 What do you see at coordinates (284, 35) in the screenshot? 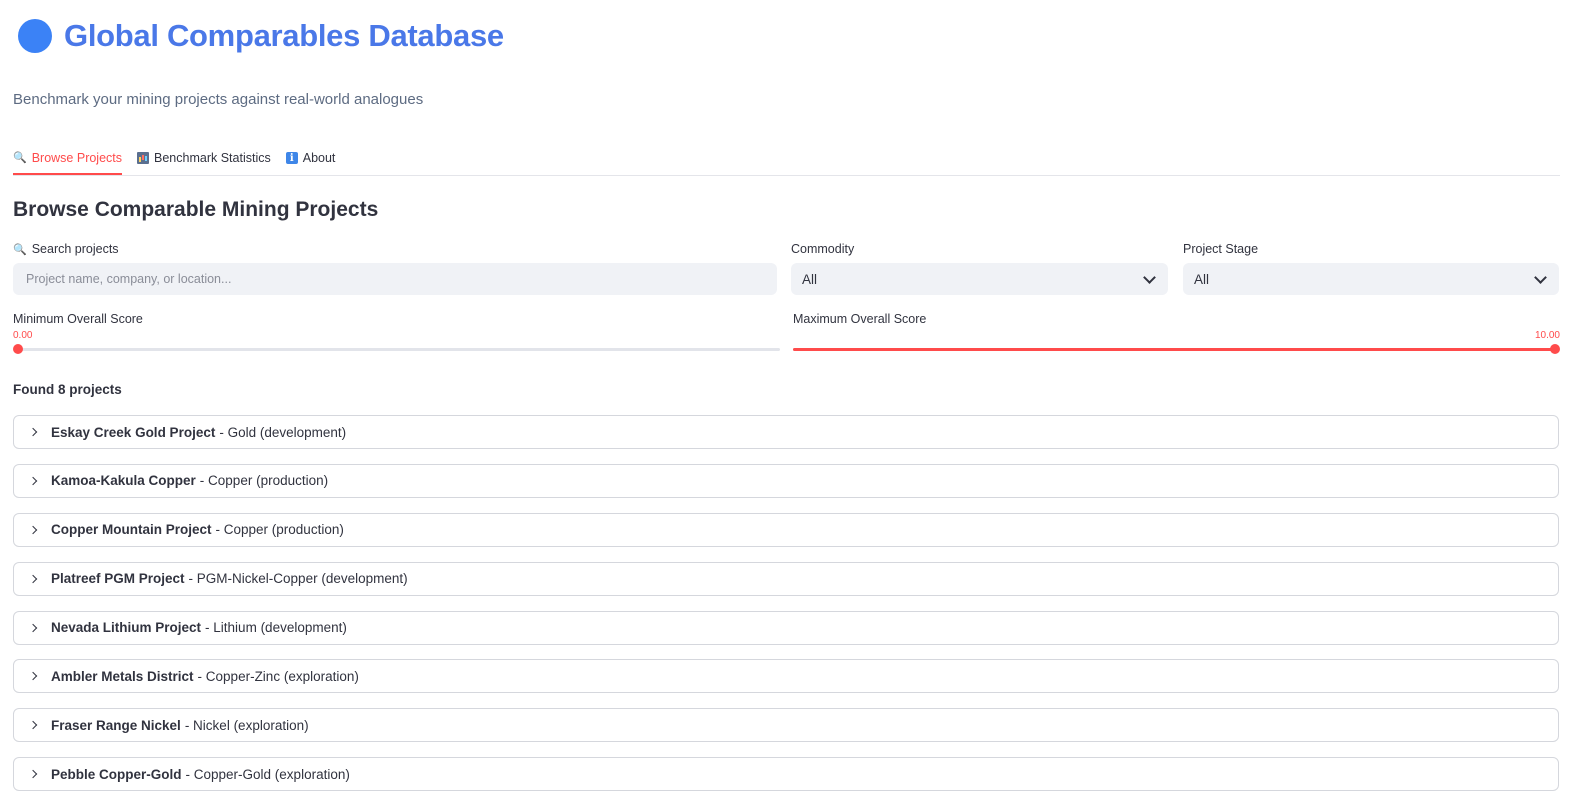
I see `page-title: Global Comparables Database` at bounding box center [284, 35].